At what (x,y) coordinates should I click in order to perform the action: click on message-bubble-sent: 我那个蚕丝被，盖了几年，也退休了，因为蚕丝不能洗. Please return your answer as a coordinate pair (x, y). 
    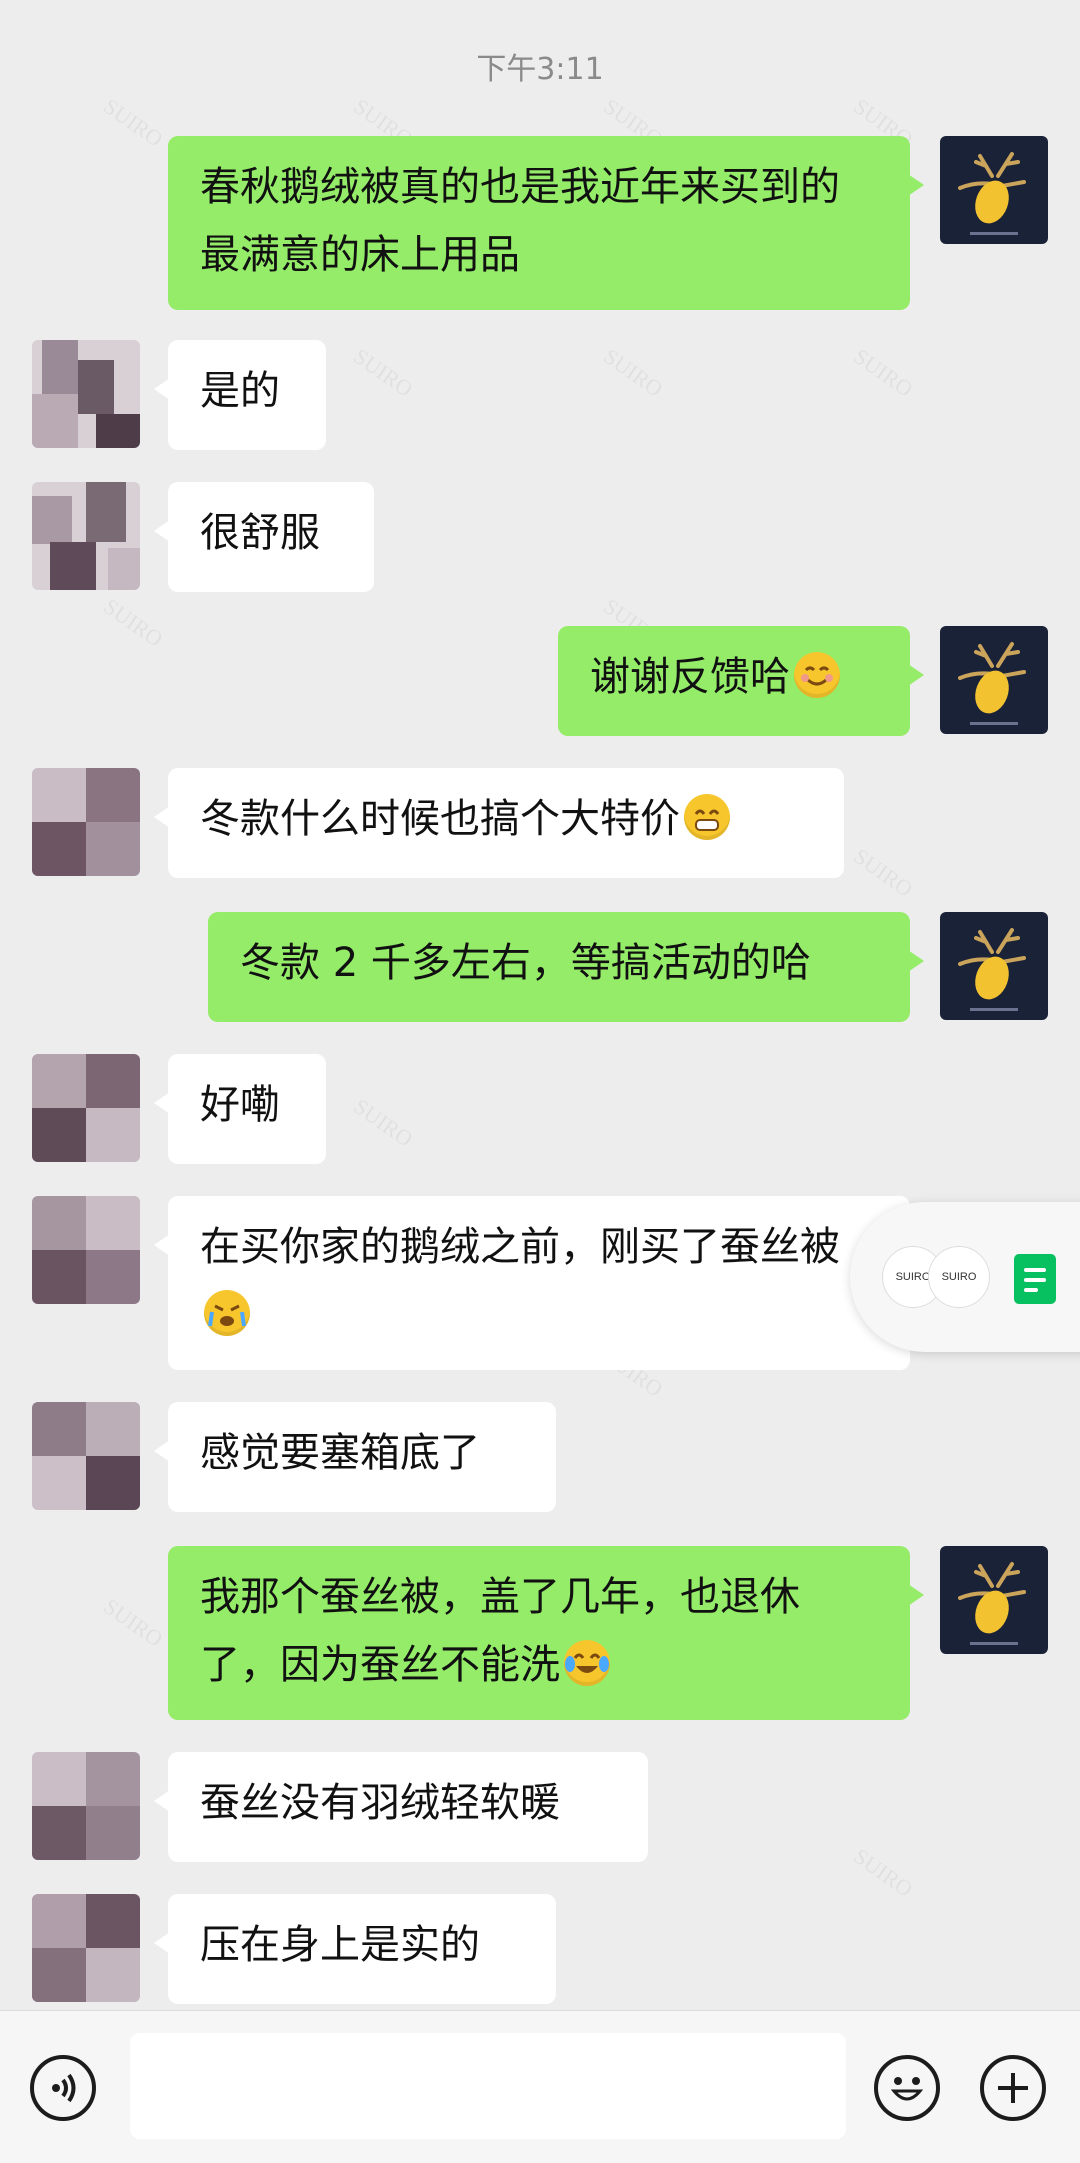
    Looking at the image, I should click on (546, 1633).